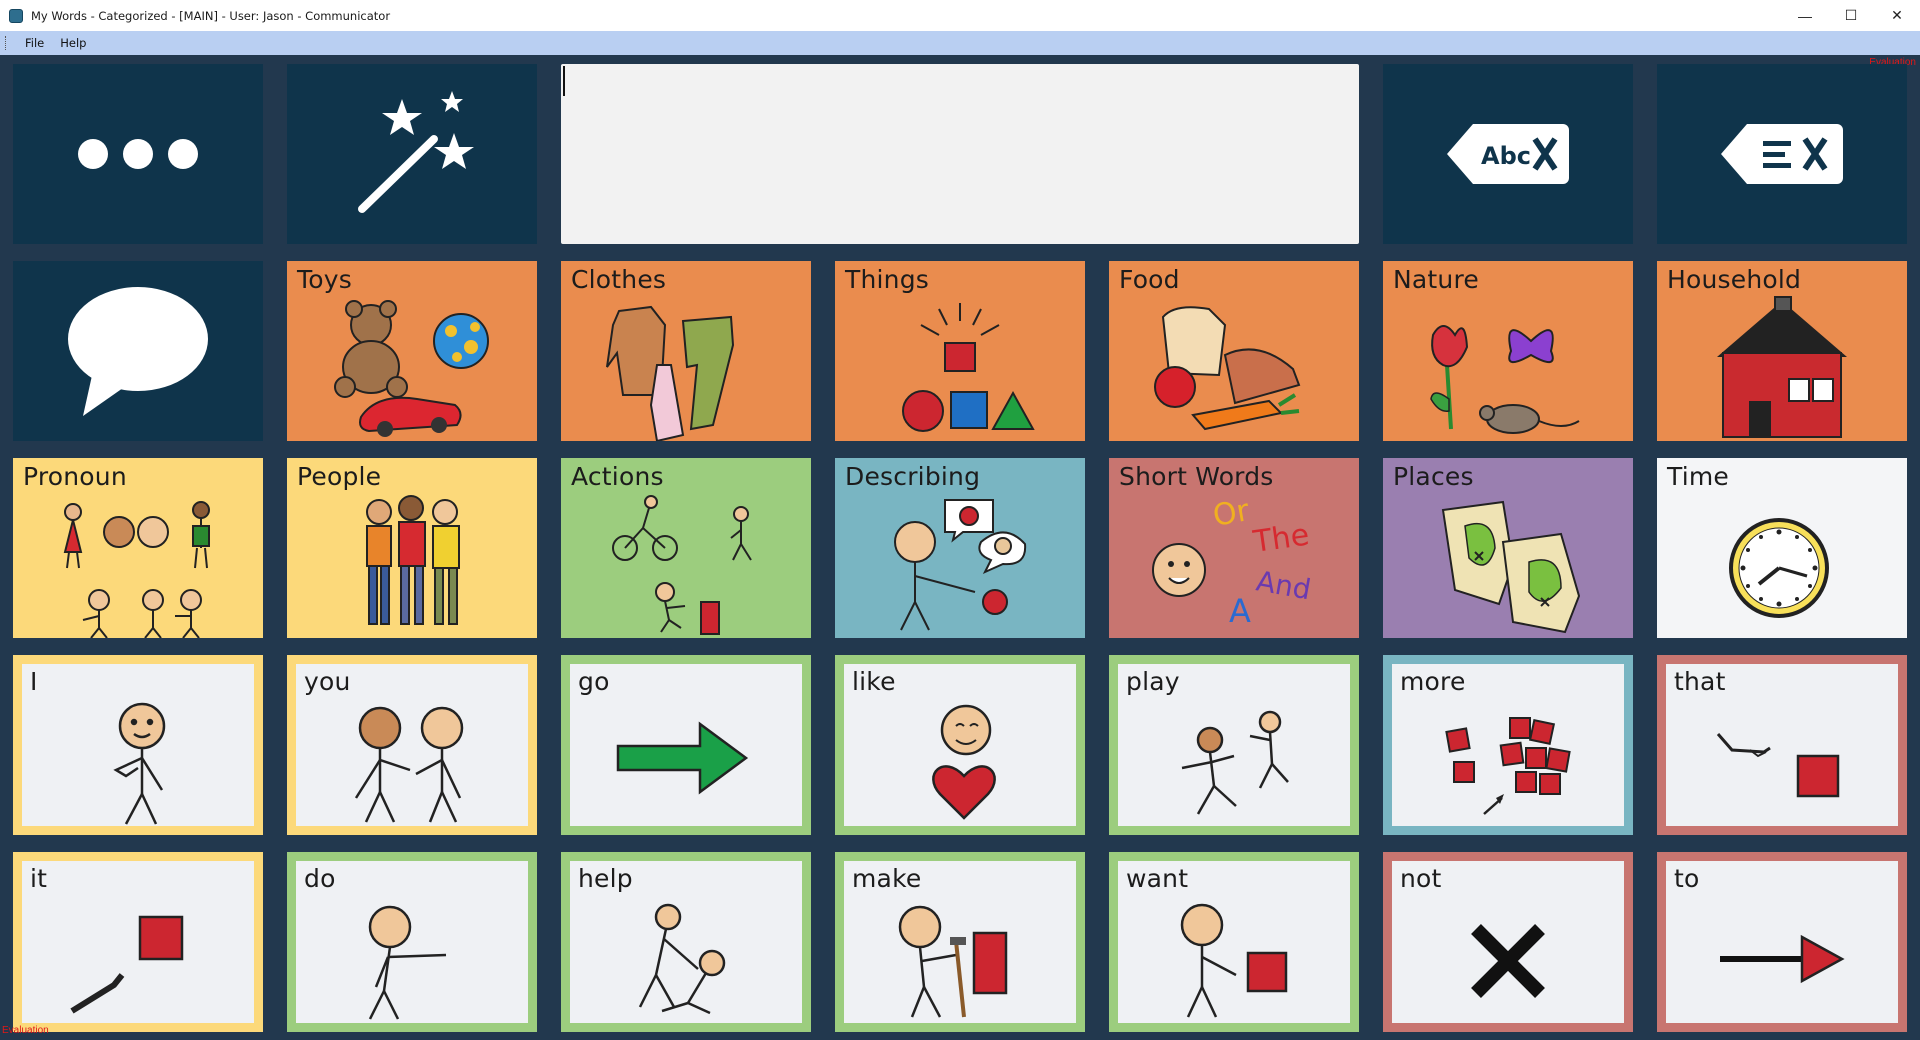 The width and height of the screenshot is (1920, 1040). What do you see at coordinates (1897, 15) in the screenshot?
I see `close-button: ✕` at bounding box center [1897, 15].